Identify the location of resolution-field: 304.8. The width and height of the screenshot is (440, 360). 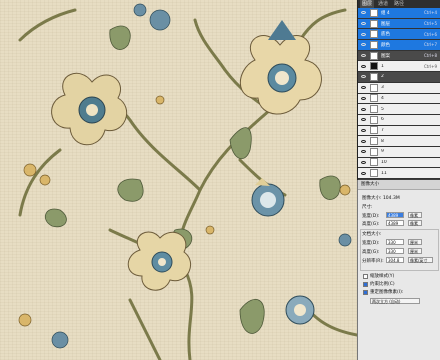
(395, 260).